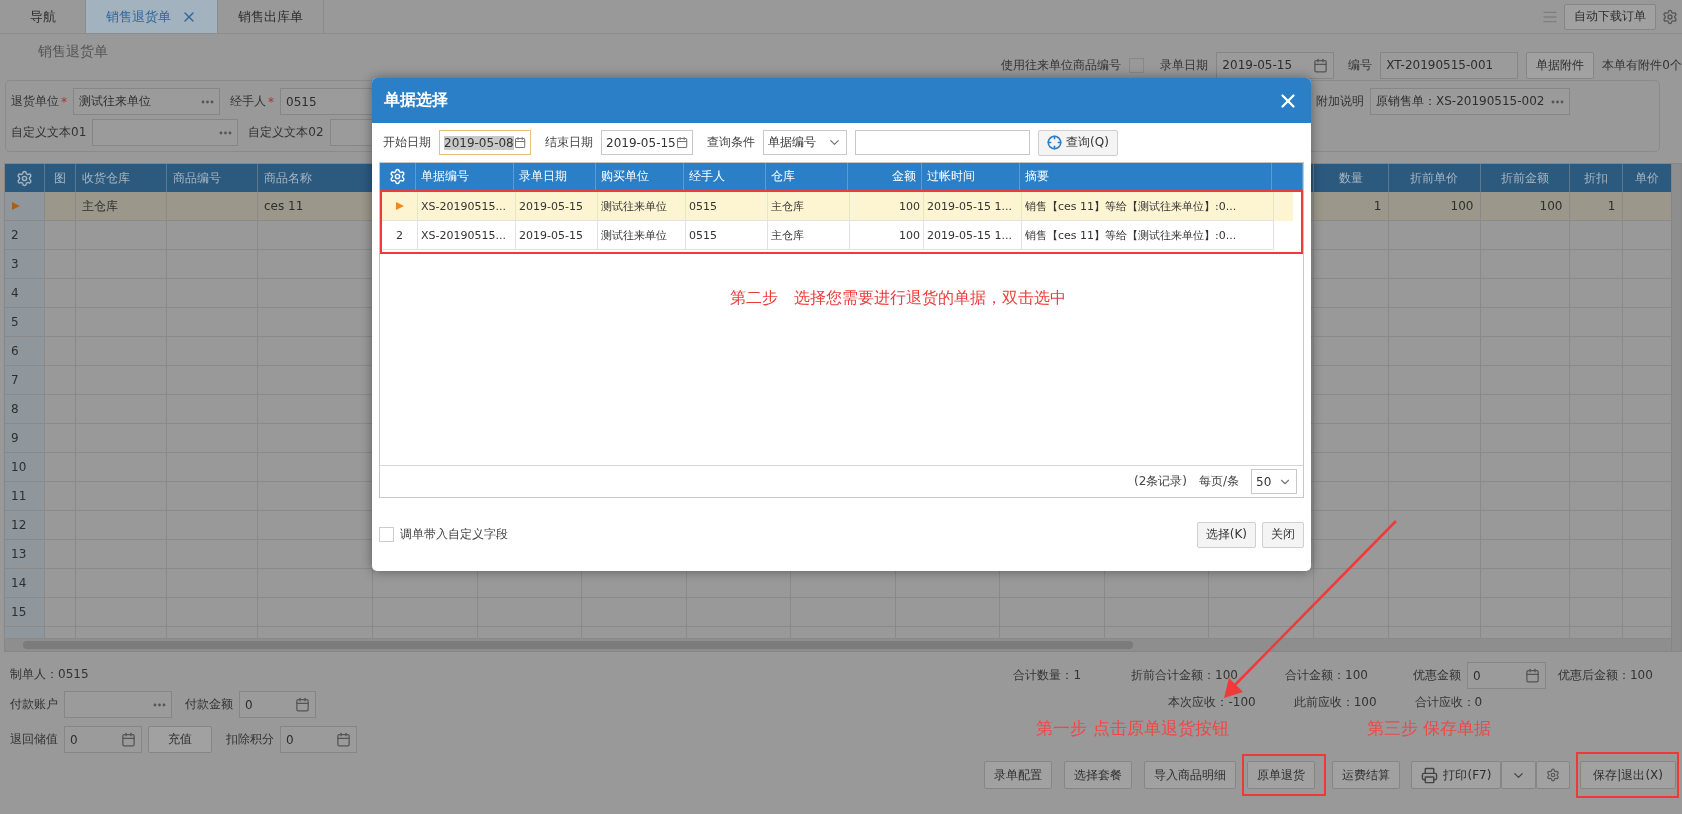 The height and width of the screenshot is (814, 1682). I want to click on row-number: 4, so click(25, 293).